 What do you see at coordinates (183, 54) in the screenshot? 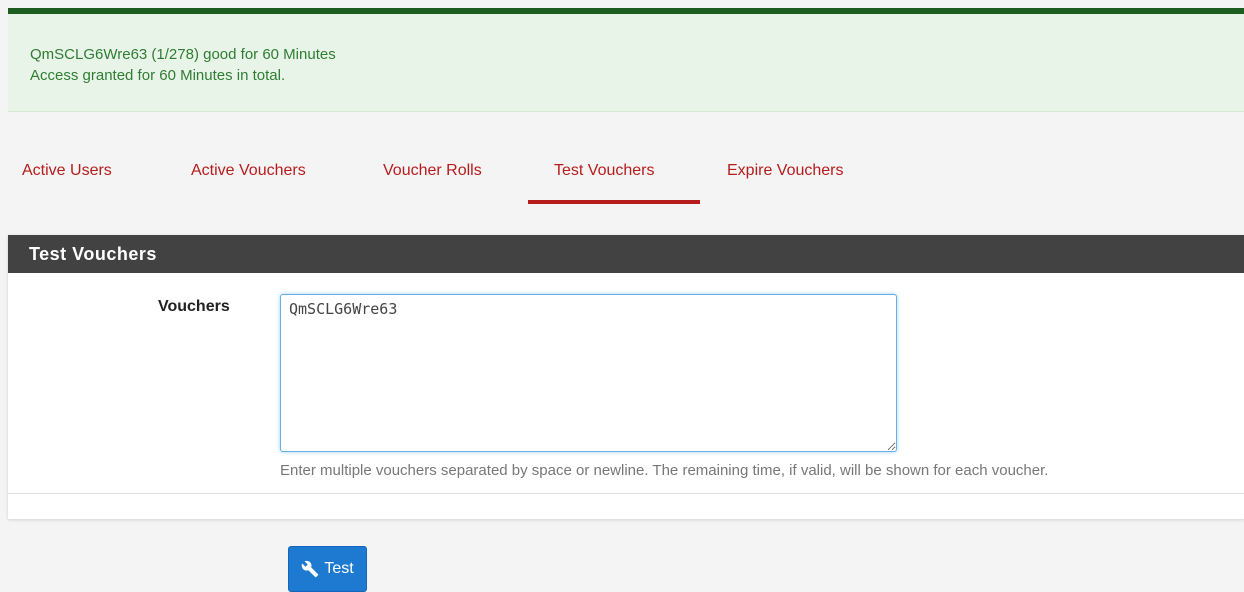
I see `alert-voucher-status: QmSCLG6Wre63 (1/278) good for 60 Minutes` at bounding box center [183, 54].